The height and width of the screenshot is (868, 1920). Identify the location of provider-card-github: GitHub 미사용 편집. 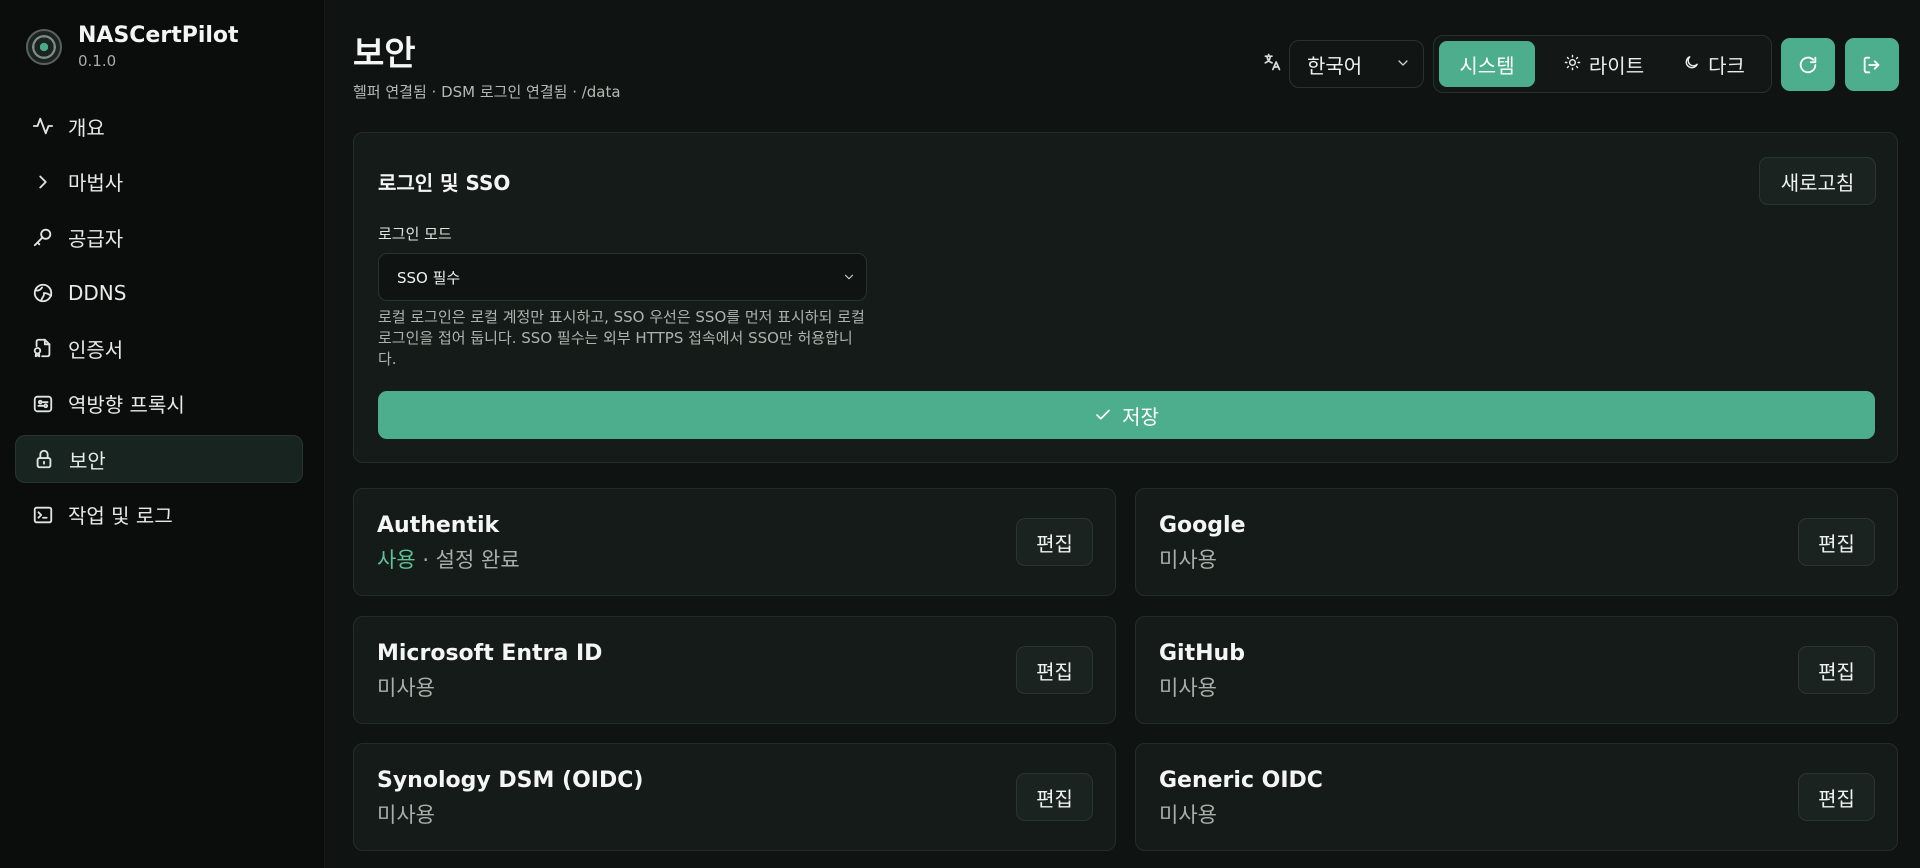
(1516, 670).